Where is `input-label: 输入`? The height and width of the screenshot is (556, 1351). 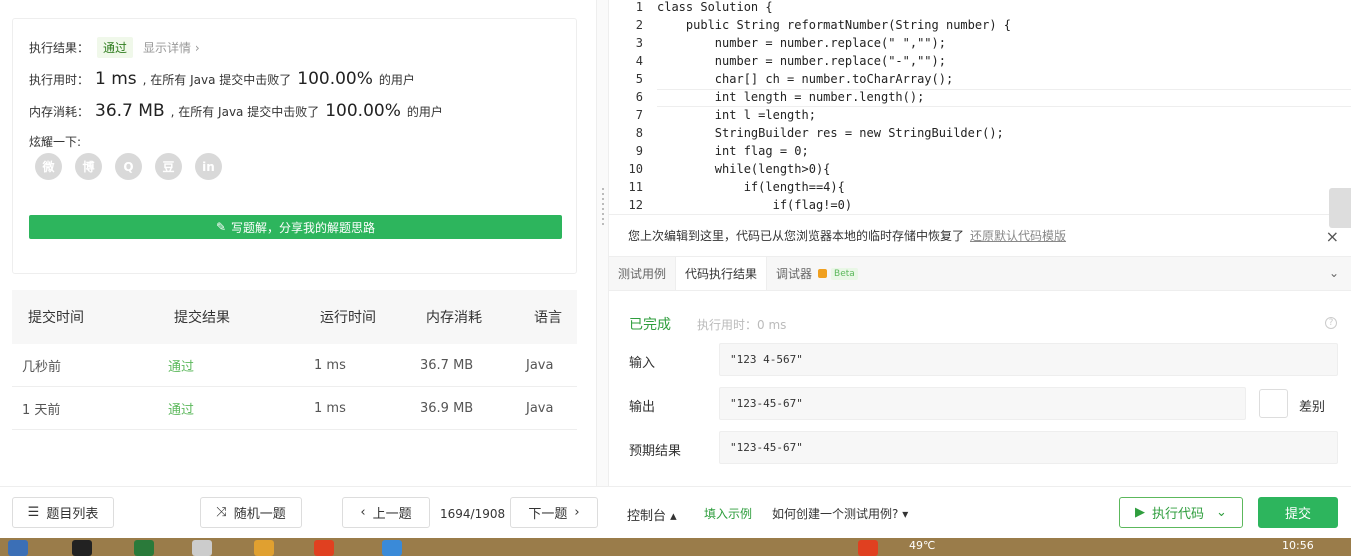 input-label: 输入 is located at coordinates (642, 363).